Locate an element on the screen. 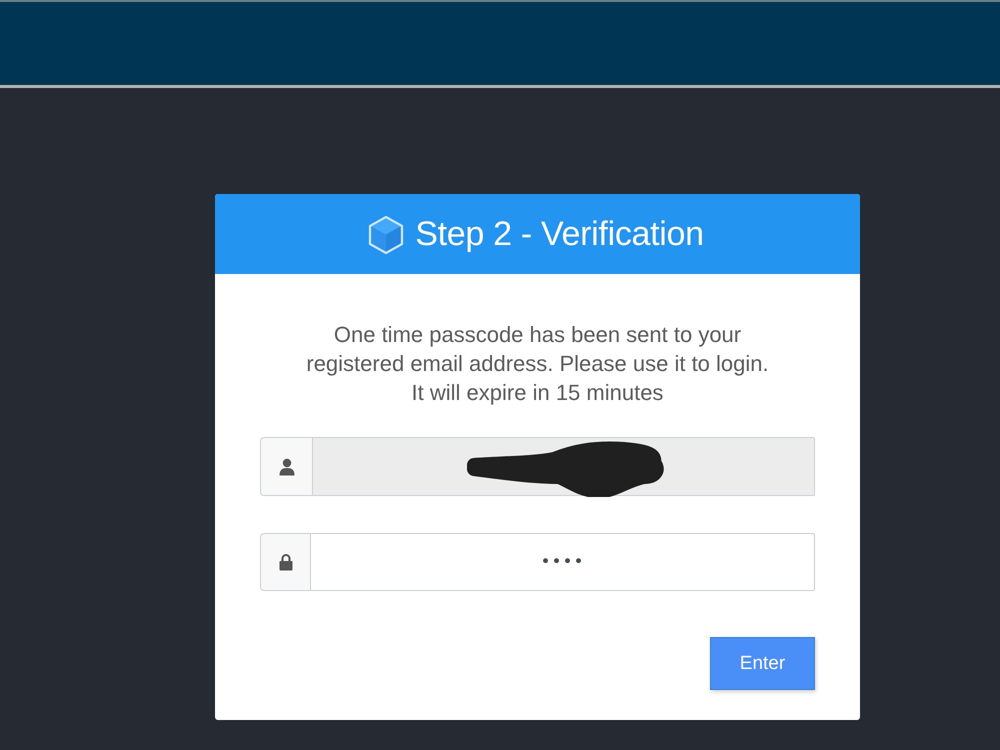  password-field: •••• is located at coordinates (562, 562).